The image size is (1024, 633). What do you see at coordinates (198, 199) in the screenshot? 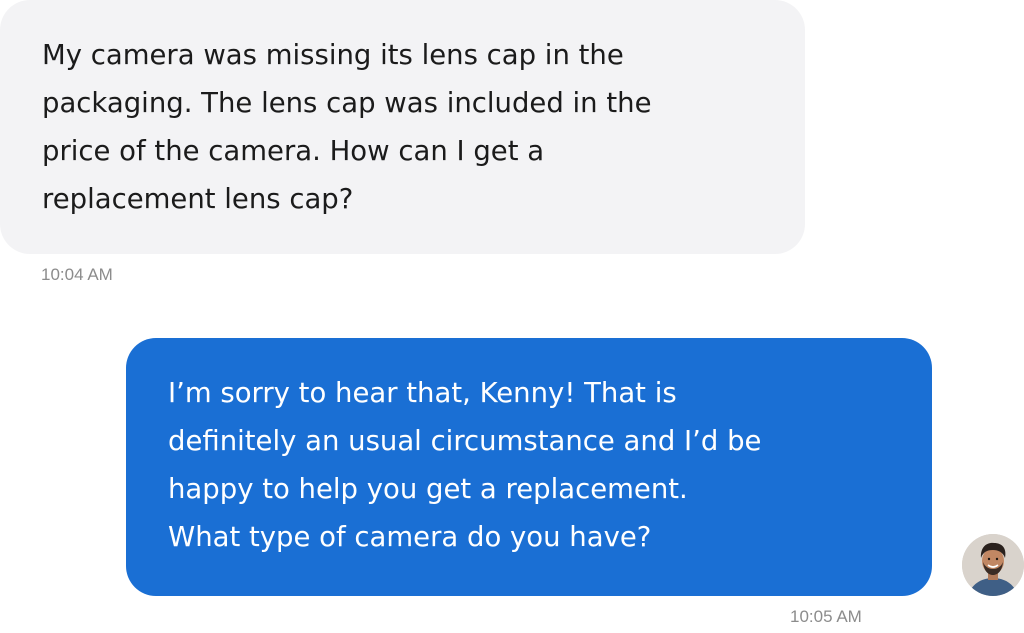
I see `message-line: replacement lens cap?` at bounding box center [198, 199].